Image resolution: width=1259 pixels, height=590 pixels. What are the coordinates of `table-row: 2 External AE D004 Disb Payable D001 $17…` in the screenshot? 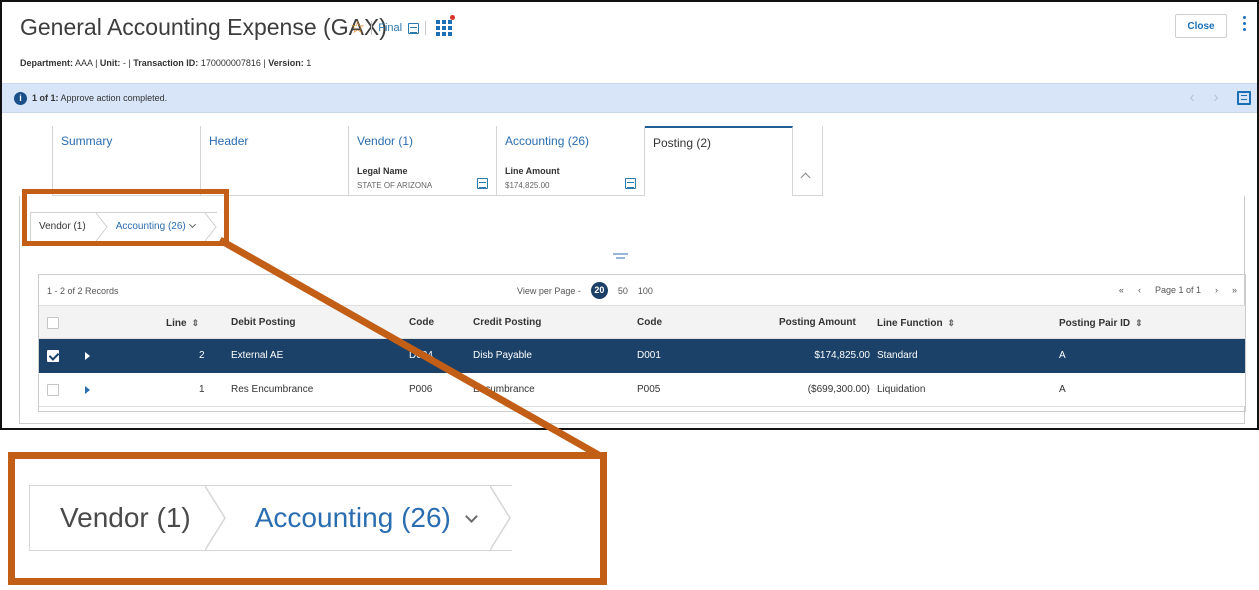 It's located at (642, 356).